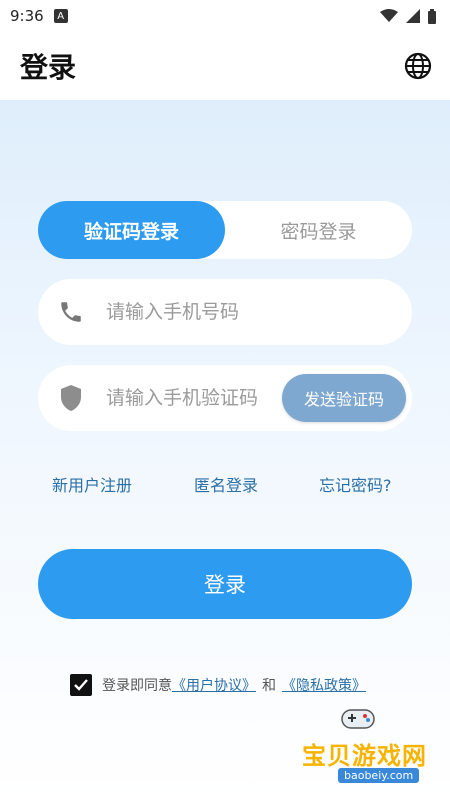 The height and width of the screenshot is (800, 450). I want to click on tab-password-login: 密码登录, so click(318, 230).